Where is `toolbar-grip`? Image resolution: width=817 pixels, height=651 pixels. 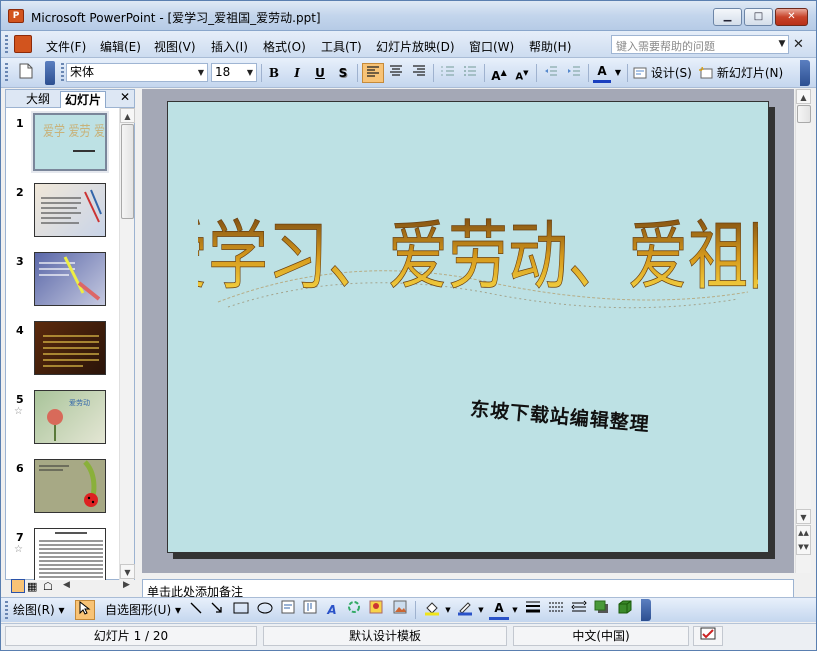 toolbar-grip is located at coordinates (6, 73).